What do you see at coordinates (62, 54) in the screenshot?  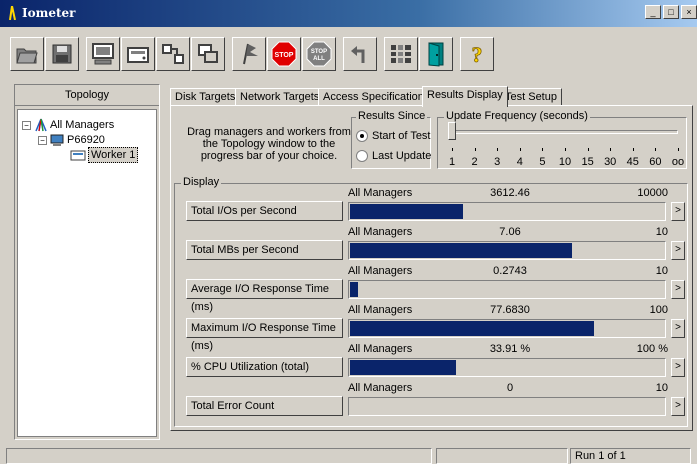 I see `save-button` at bounding box center [62, 54].